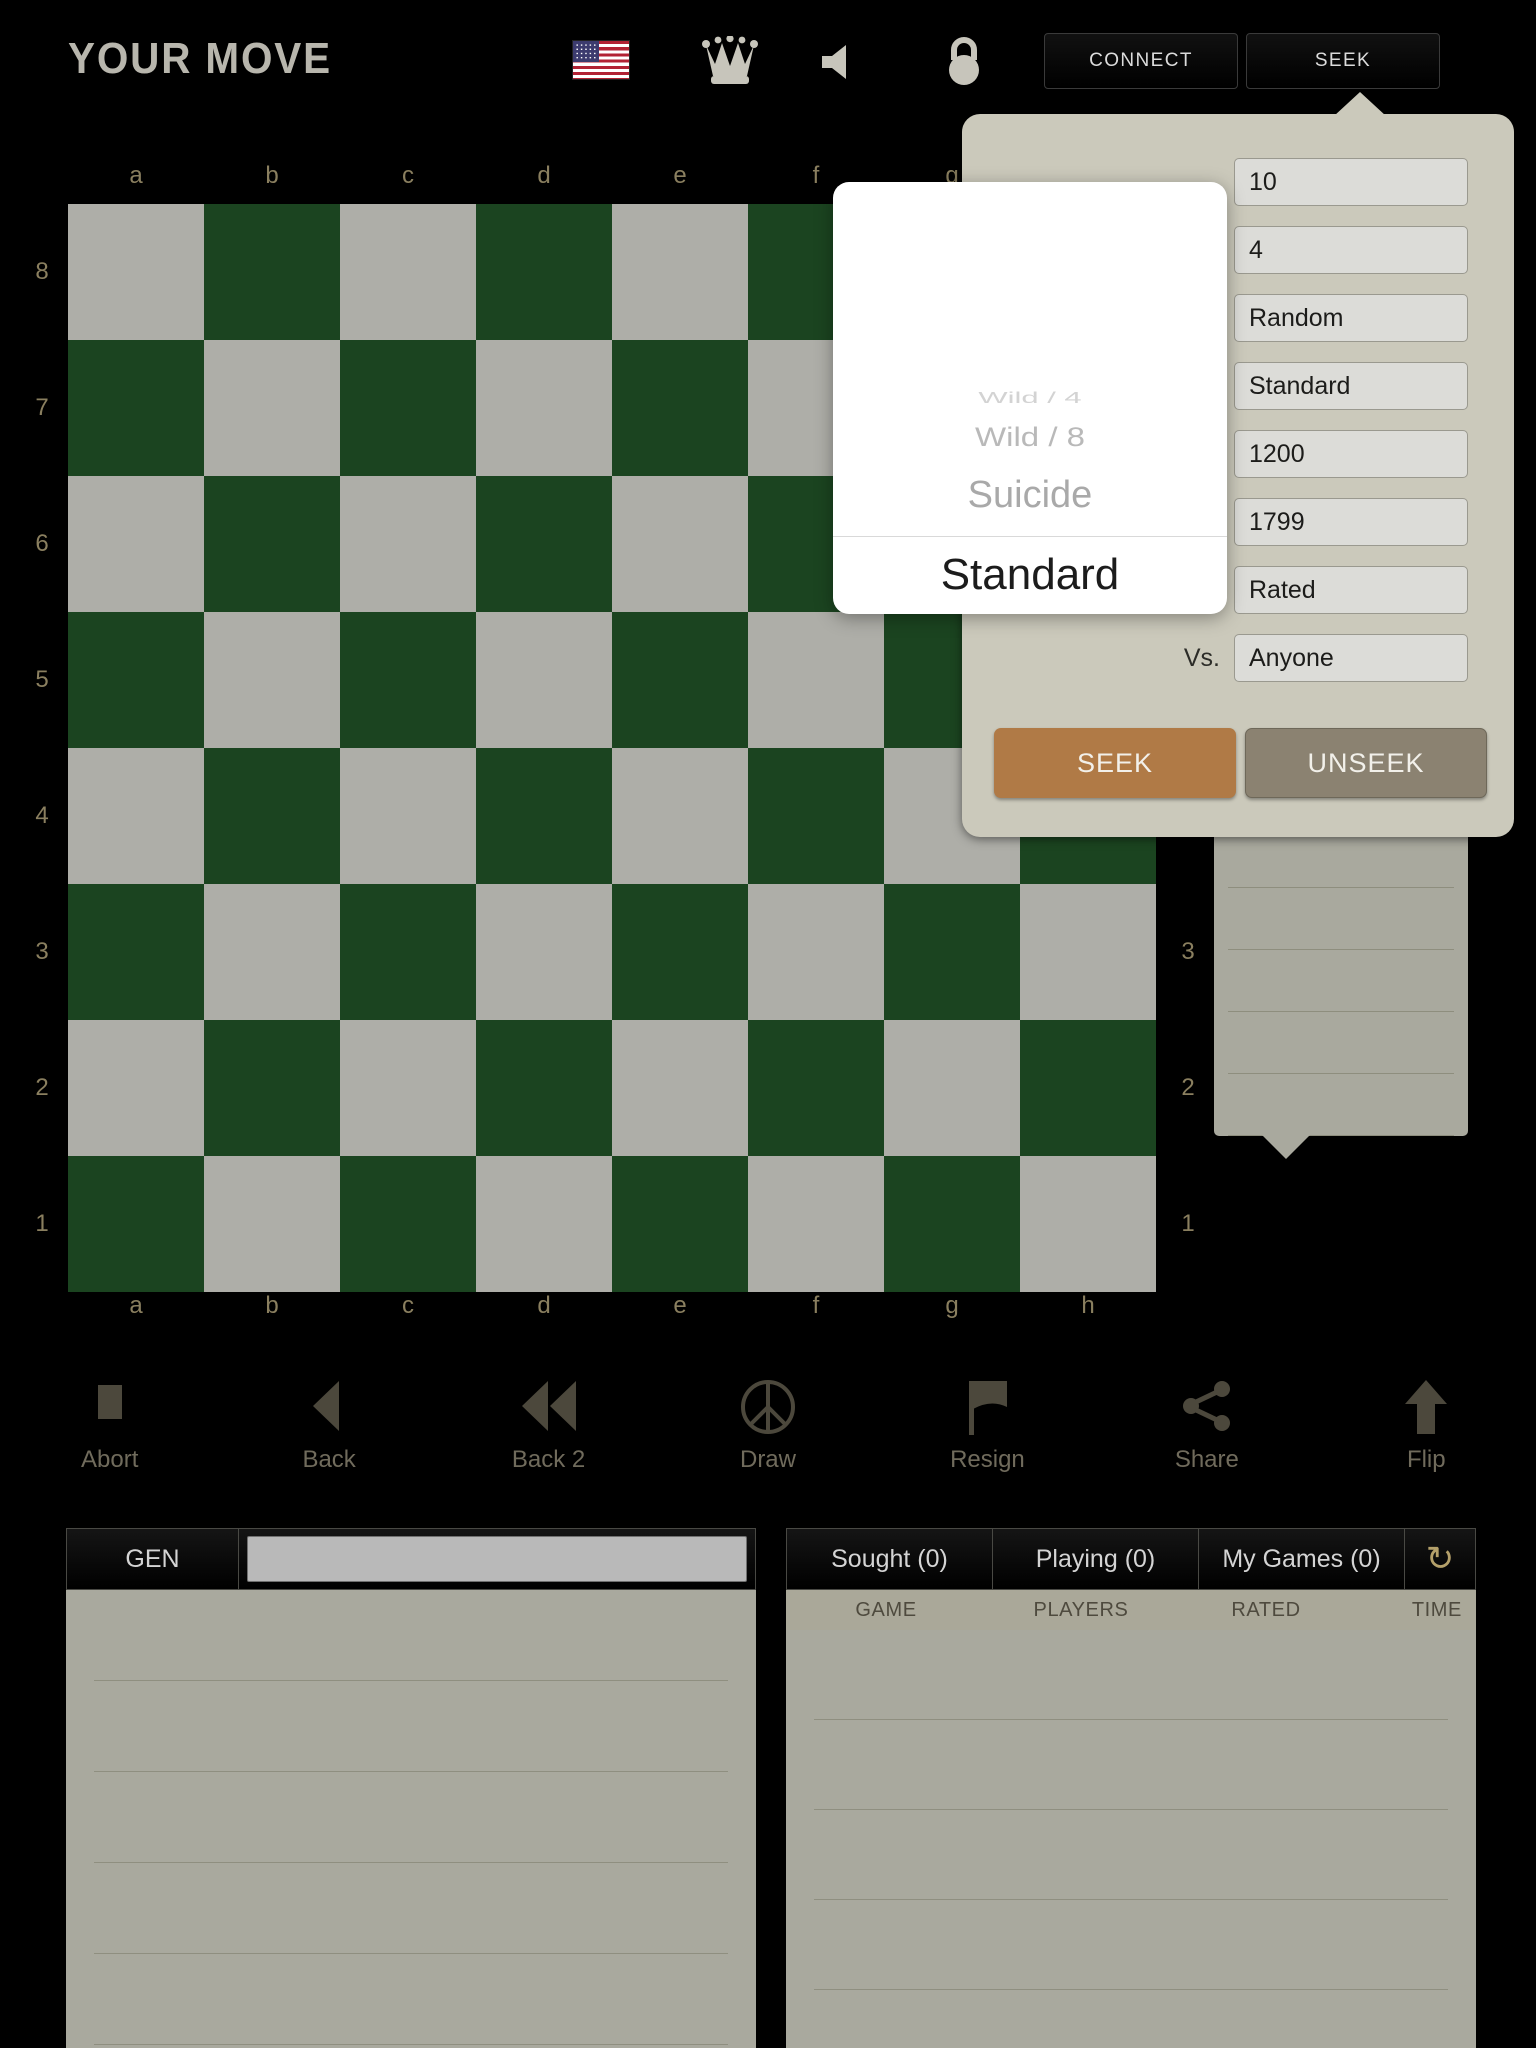 This screenshot has height=2048, width=1536. I want to click on board-square-a1, so click(136, 1224).